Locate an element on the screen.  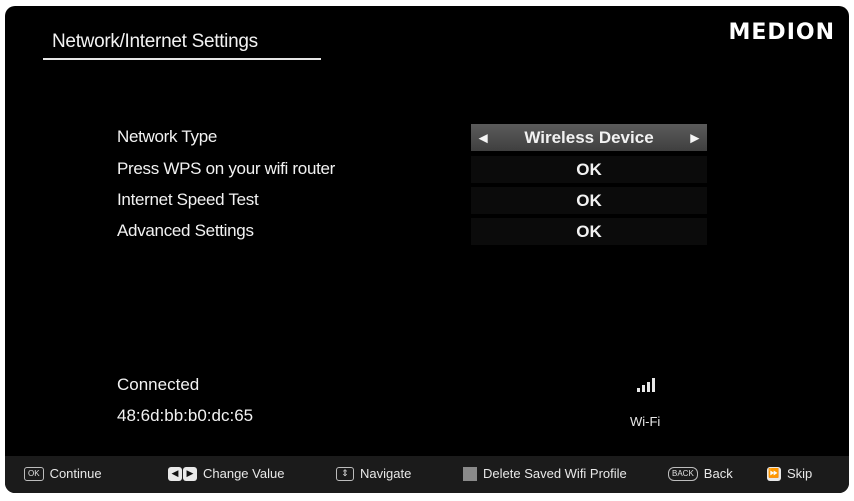
network-type-selector: ◀ Wireless Device ▶ is located at coordinates (589, 137).